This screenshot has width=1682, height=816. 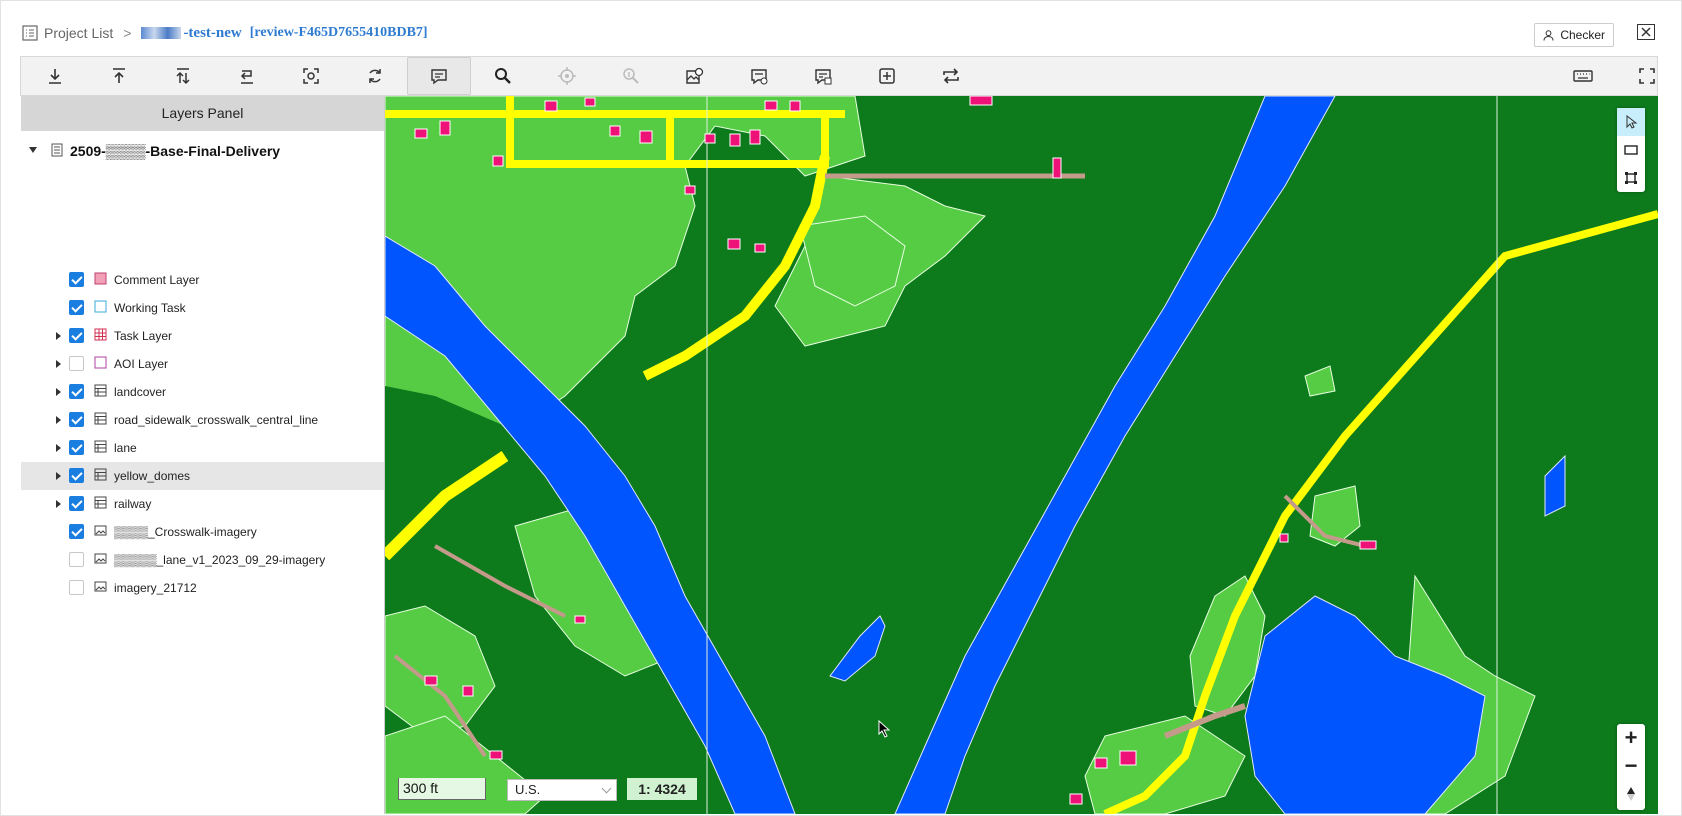 I want to click on project-list-link: Project List, so click(x=78, y=33).